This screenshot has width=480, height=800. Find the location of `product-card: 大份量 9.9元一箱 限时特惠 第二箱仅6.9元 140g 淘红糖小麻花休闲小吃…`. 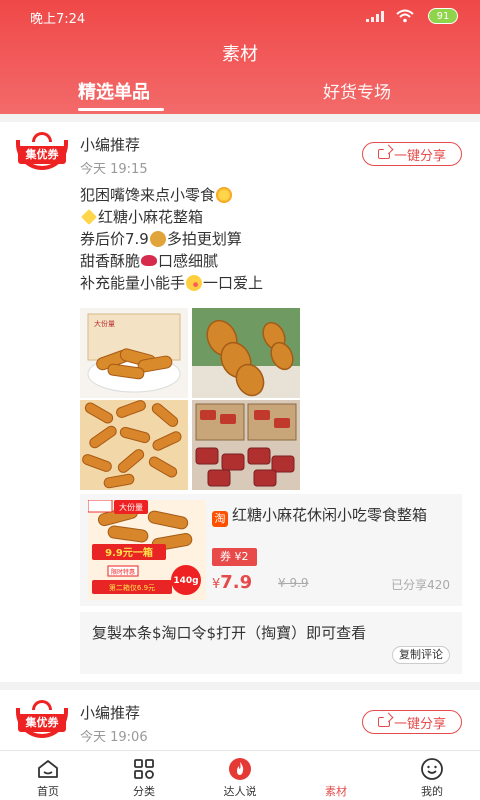

product-card: 大份量 9.9元一箱 限时特惠 第二箱仅6.9元 140g 淘红糖小麻花休闲小吃… is located at coordinates (271, 550).